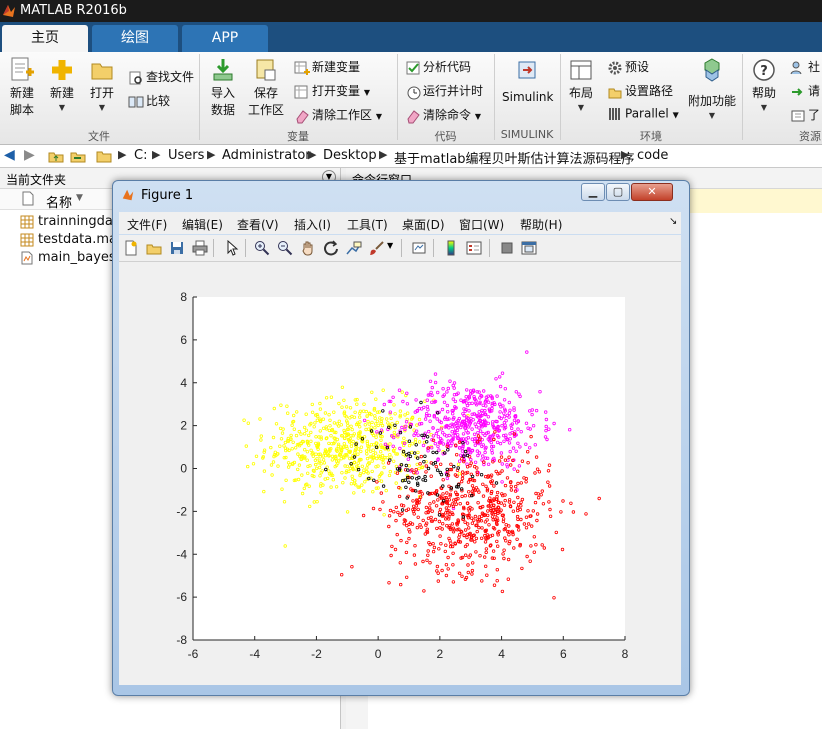  I want to click on sort-arrow-icon: ▼, so click(79, 198).